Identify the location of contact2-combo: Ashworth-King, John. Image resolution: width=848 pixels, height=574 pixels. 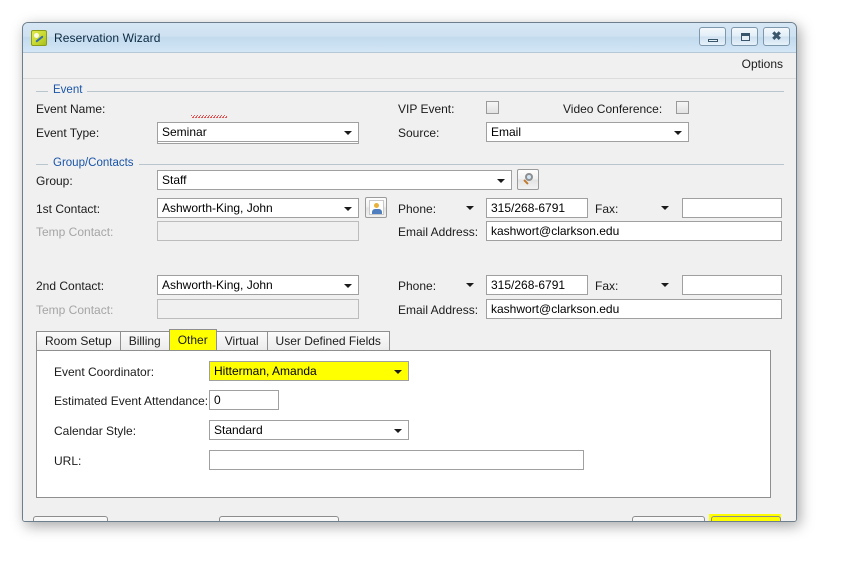
(258, 285).